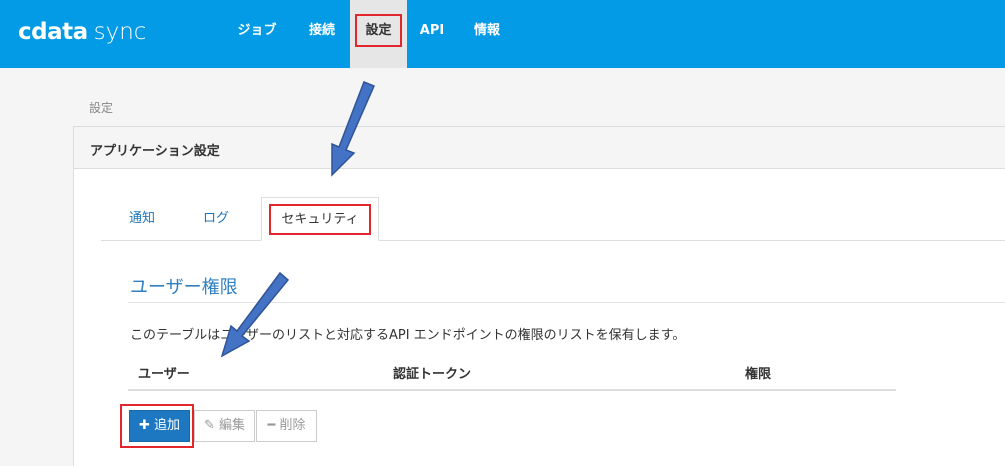 The image size is (1005, 466). What do you see at coordinates (209, 425) in the screenshot?
I see `edit-icon: ✎` at bounding box center [209, 425].